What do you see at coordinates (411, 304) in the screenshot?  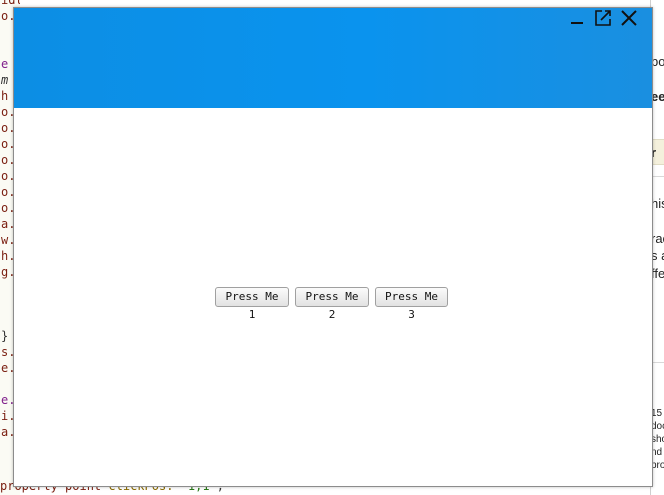 I see `press-me-3-button: Press Me 3` at bounding box center [411, 304].